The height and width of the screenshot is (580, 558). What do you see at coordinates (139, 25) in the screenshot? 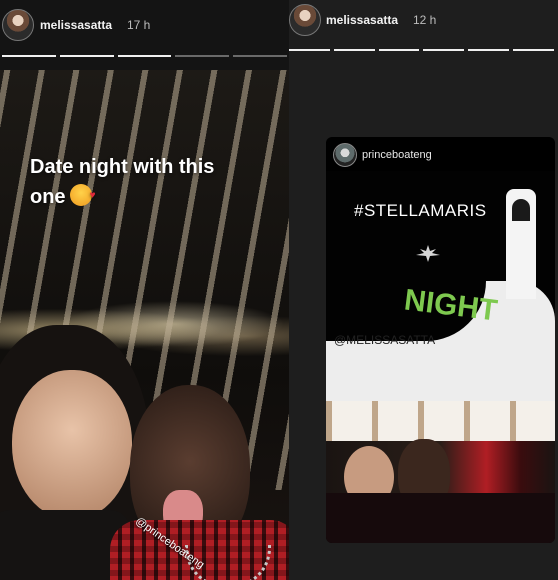
I see `story-time: 17 h` at bounding box center [139, 25].